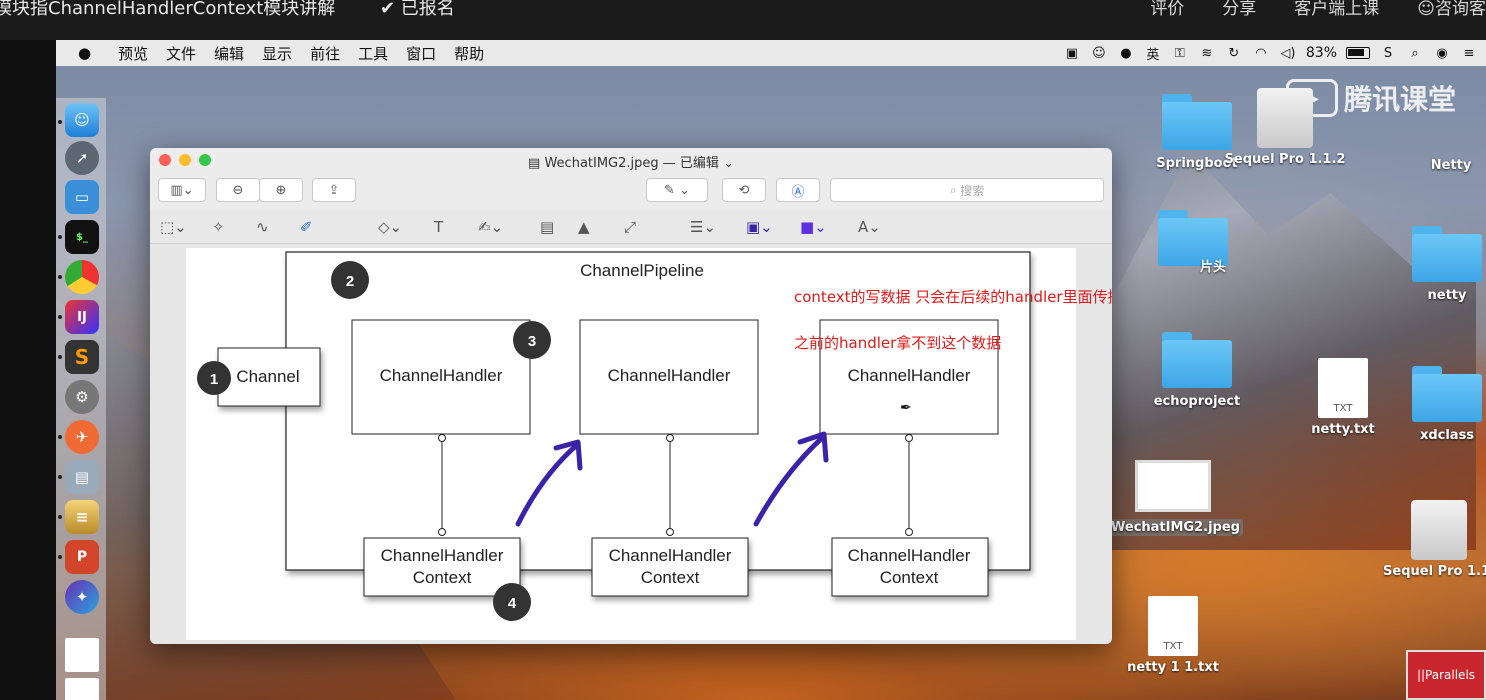  I want to click on system-prefs-icon: ⚙, so click(82, 397).